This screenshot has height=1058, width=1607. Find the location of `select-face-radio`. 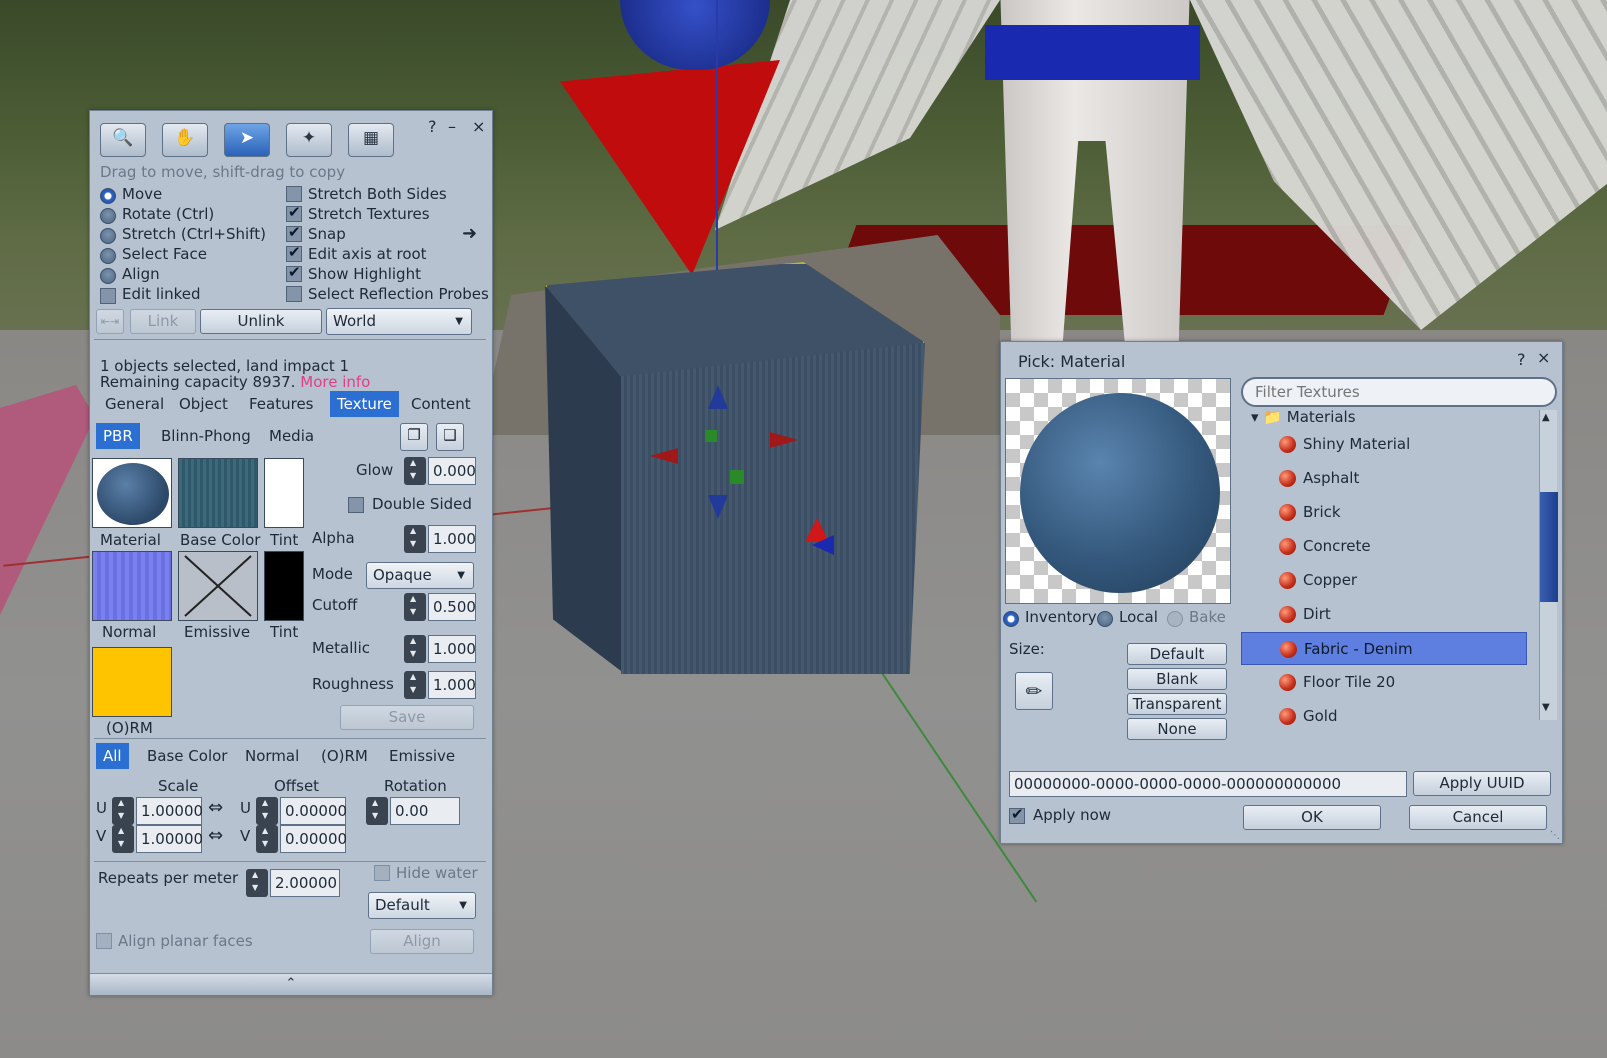

select-face-radio is located at coordinates (108, 256).